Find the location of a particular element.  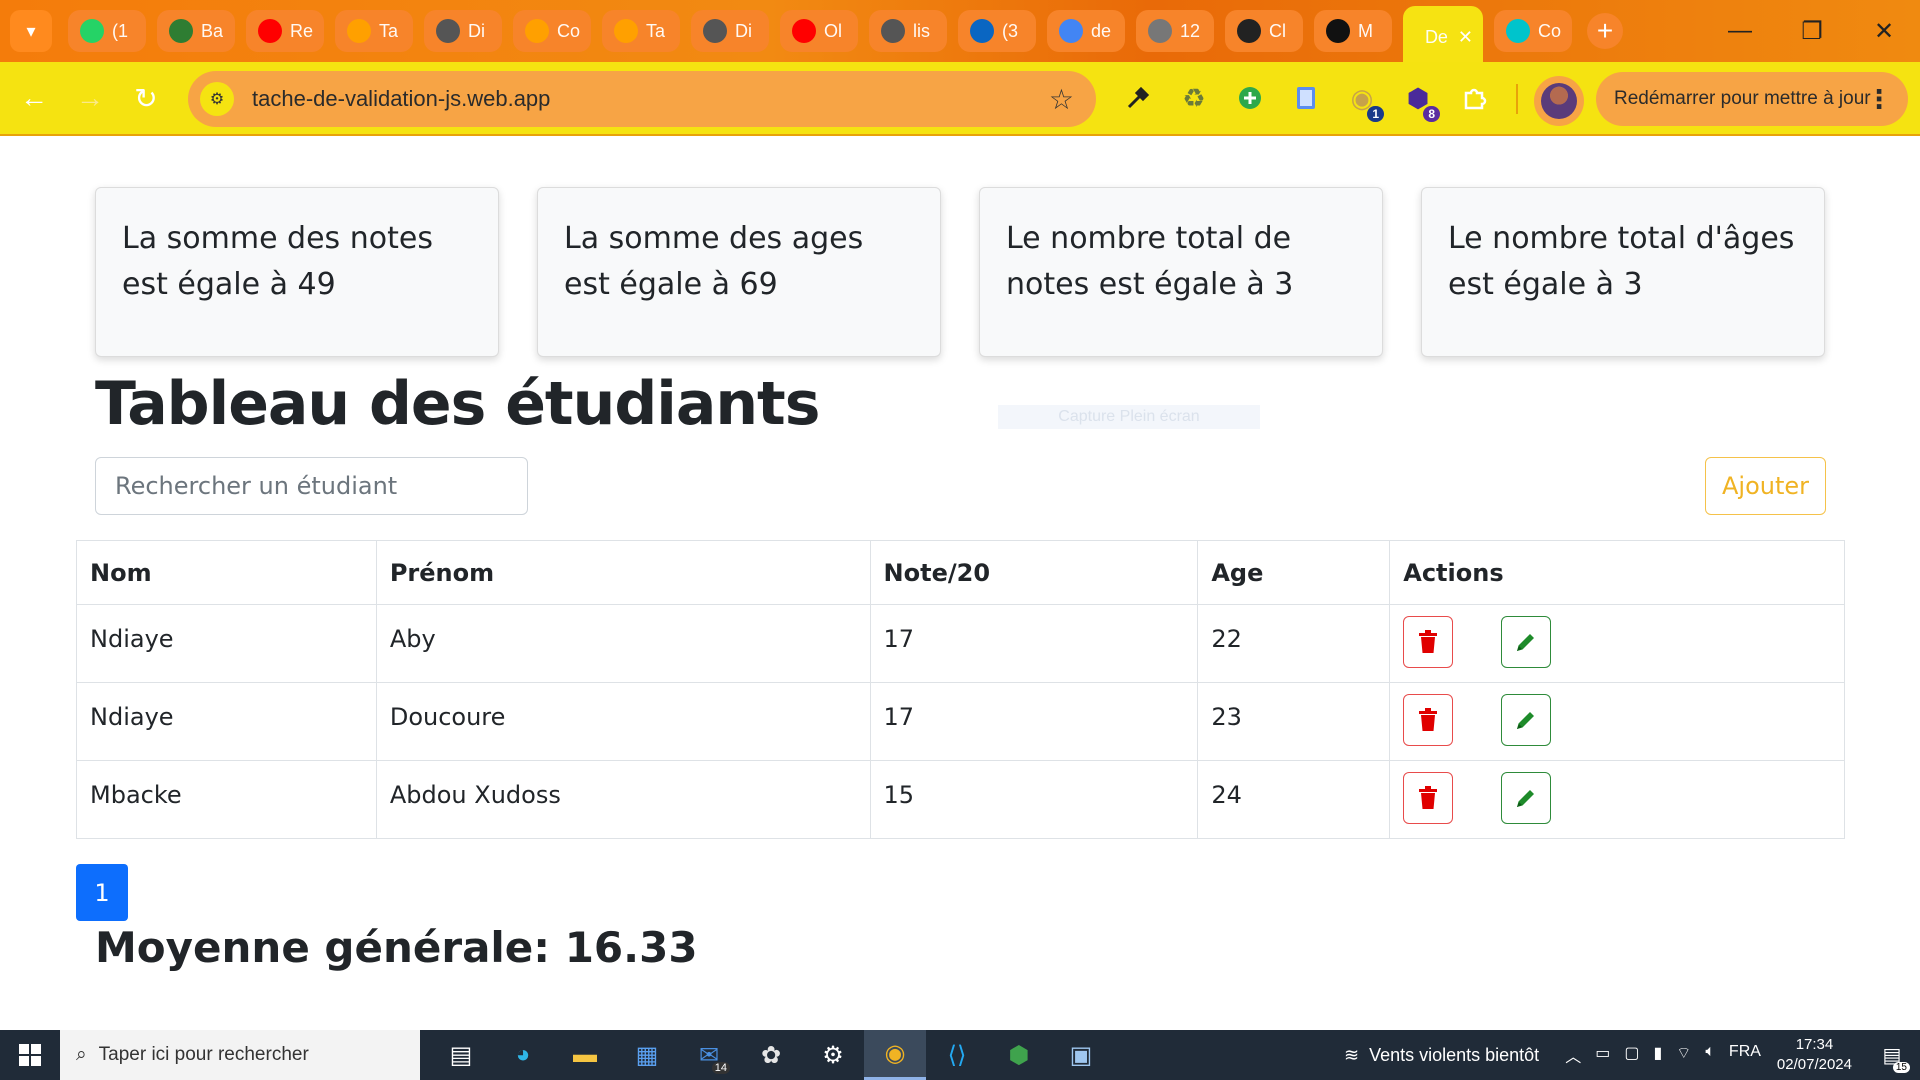

close-window-button: ✕ is located at coordinates (1884, 31).